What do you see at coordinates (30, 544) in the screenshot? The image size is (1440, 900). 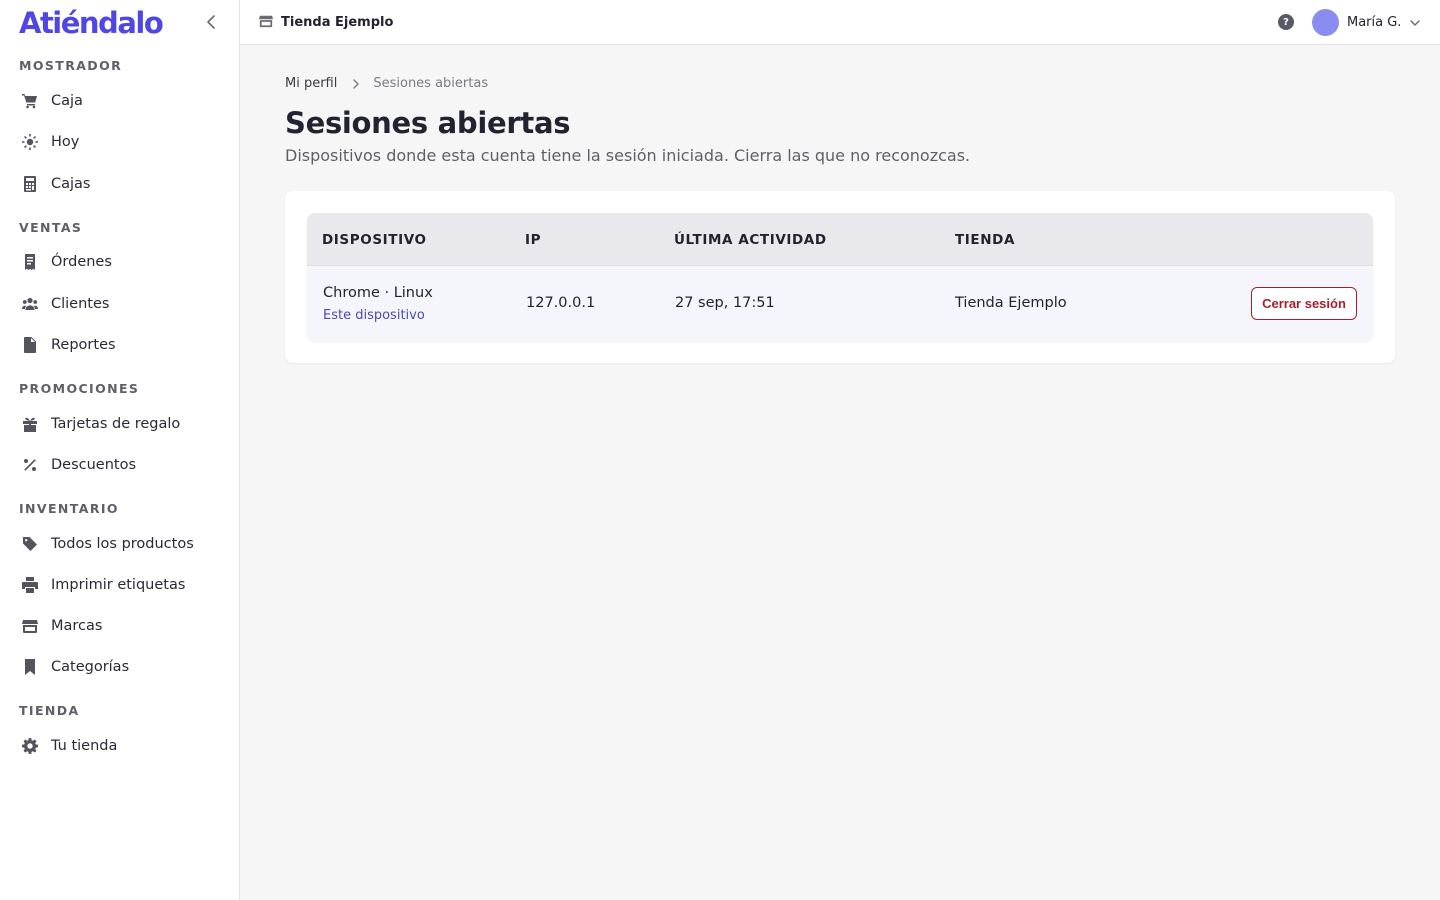 I see `tag-icon` at bounding box center [30, 544].